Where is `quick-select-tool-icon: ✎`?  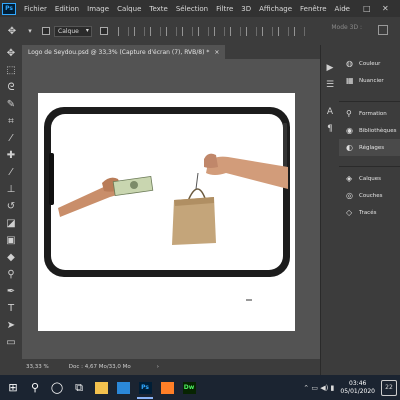 quick-select-tool-icon: ✎ is located at coordinates (11, 104).